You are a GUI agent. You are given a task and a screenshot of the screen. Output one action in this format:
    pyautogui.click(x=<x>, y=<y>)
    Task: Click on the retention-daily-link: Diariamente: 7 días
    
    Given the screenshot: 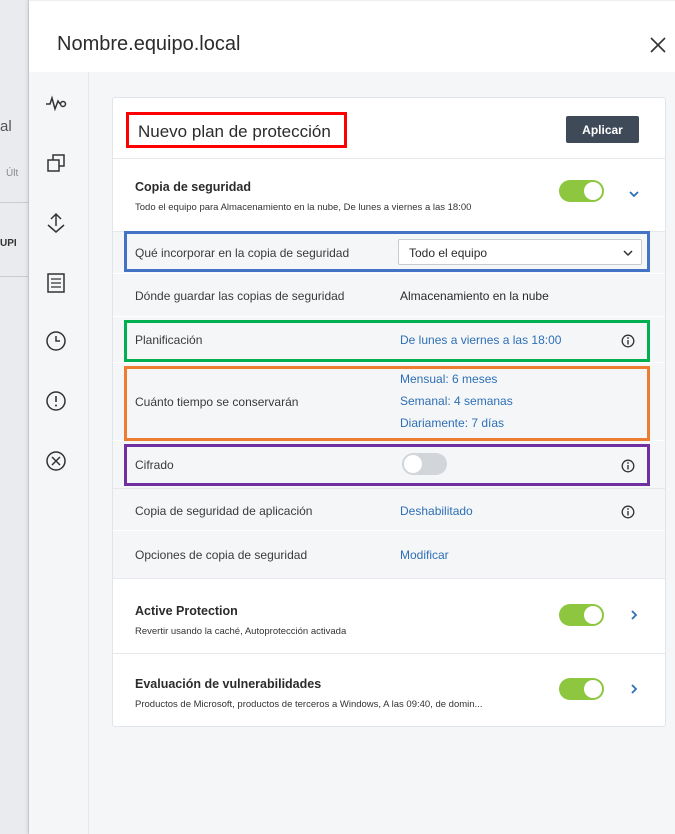 What is the action you would take?
    pyautogui.click(x=452, y=423)
    